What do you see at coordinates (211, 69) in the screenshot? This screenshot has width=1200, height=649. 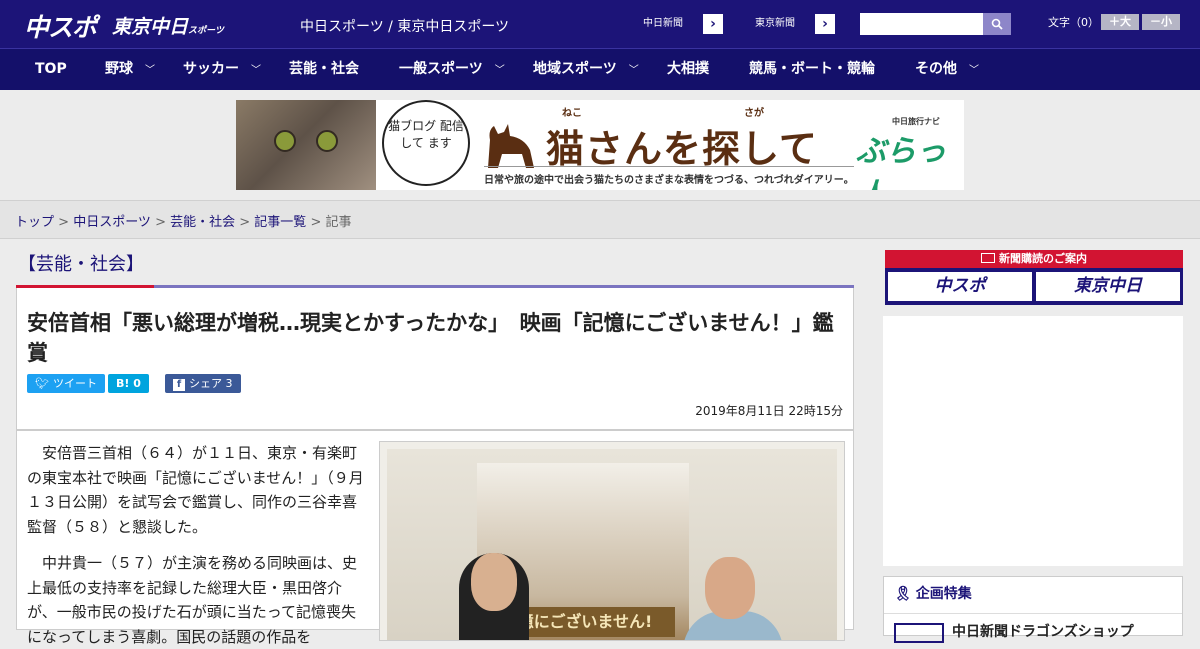 I see `nav-label: サッカー` at bounding box center [211, 69].